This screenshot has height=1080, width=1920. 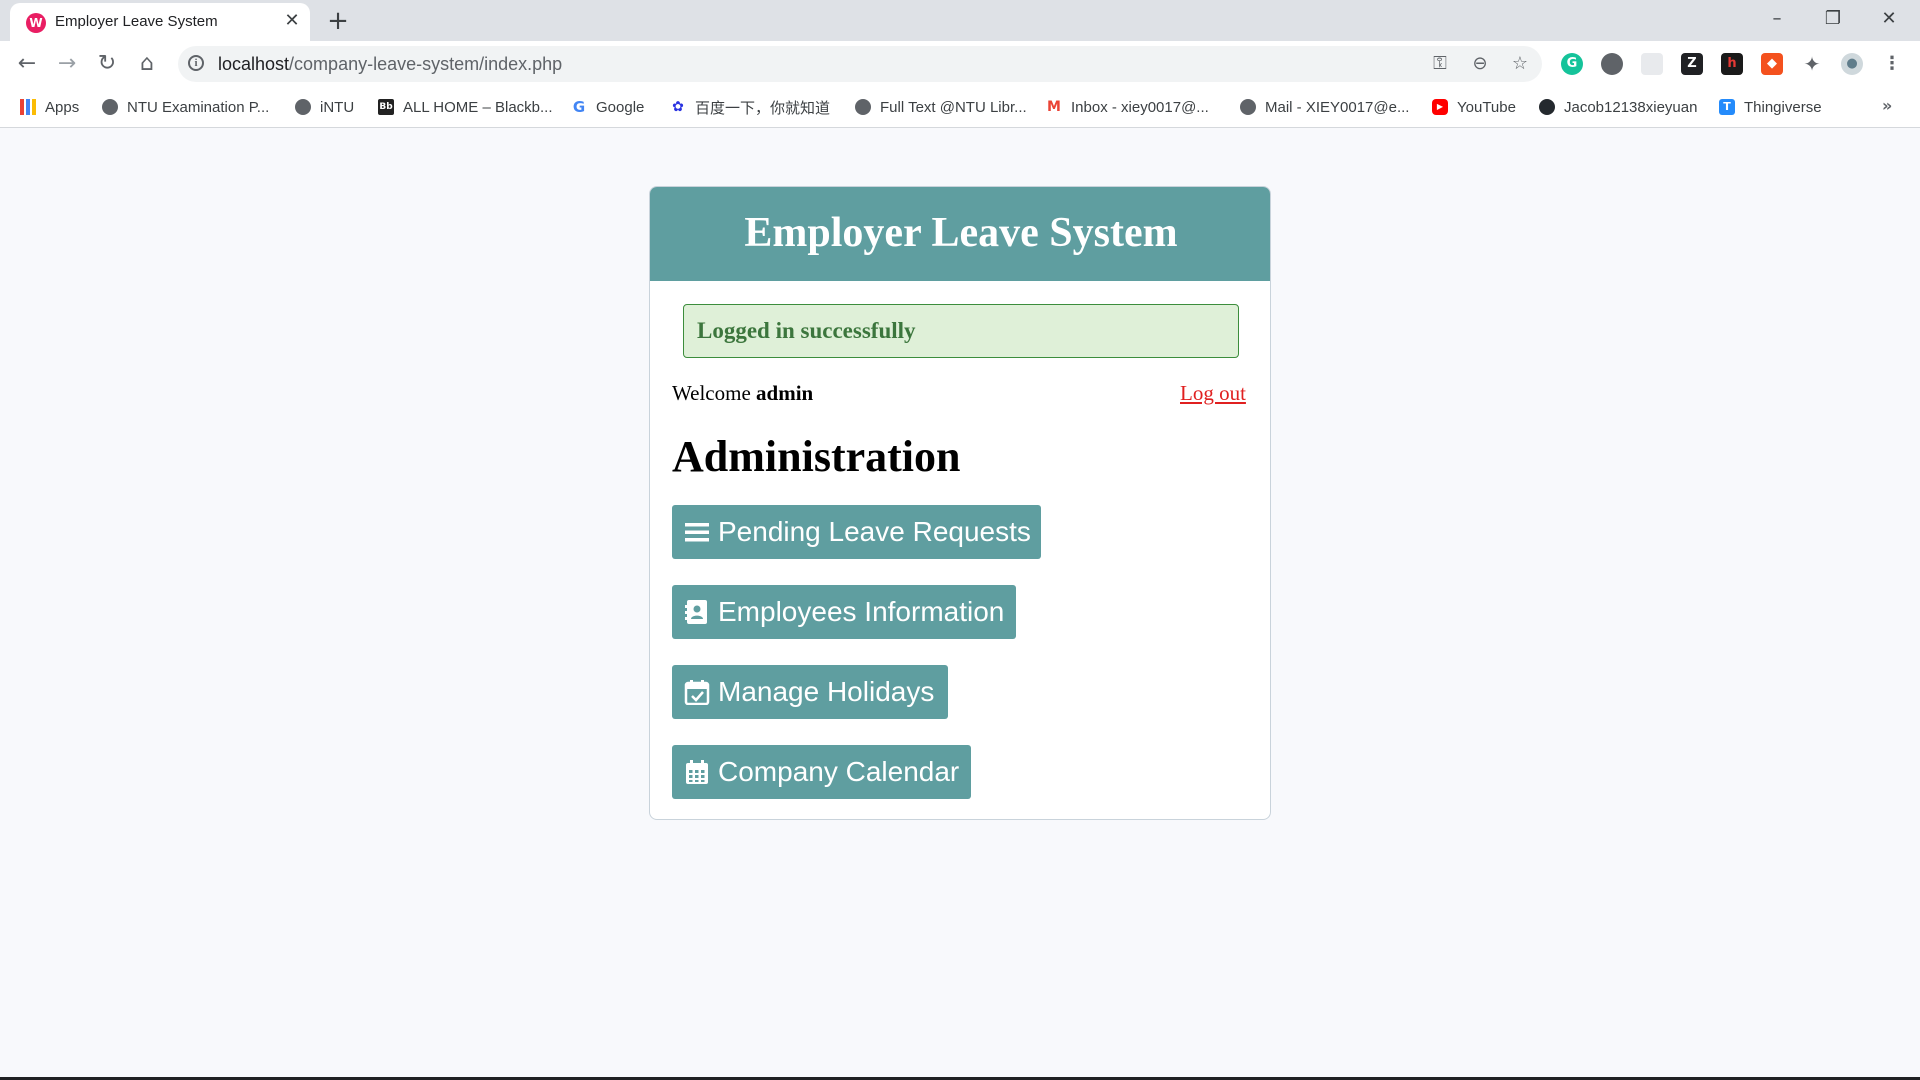 What do you see at coordinates (826, 691) in the screenshot?
I see `button-label: Manage Holidays` at bounding box center [826, 691].